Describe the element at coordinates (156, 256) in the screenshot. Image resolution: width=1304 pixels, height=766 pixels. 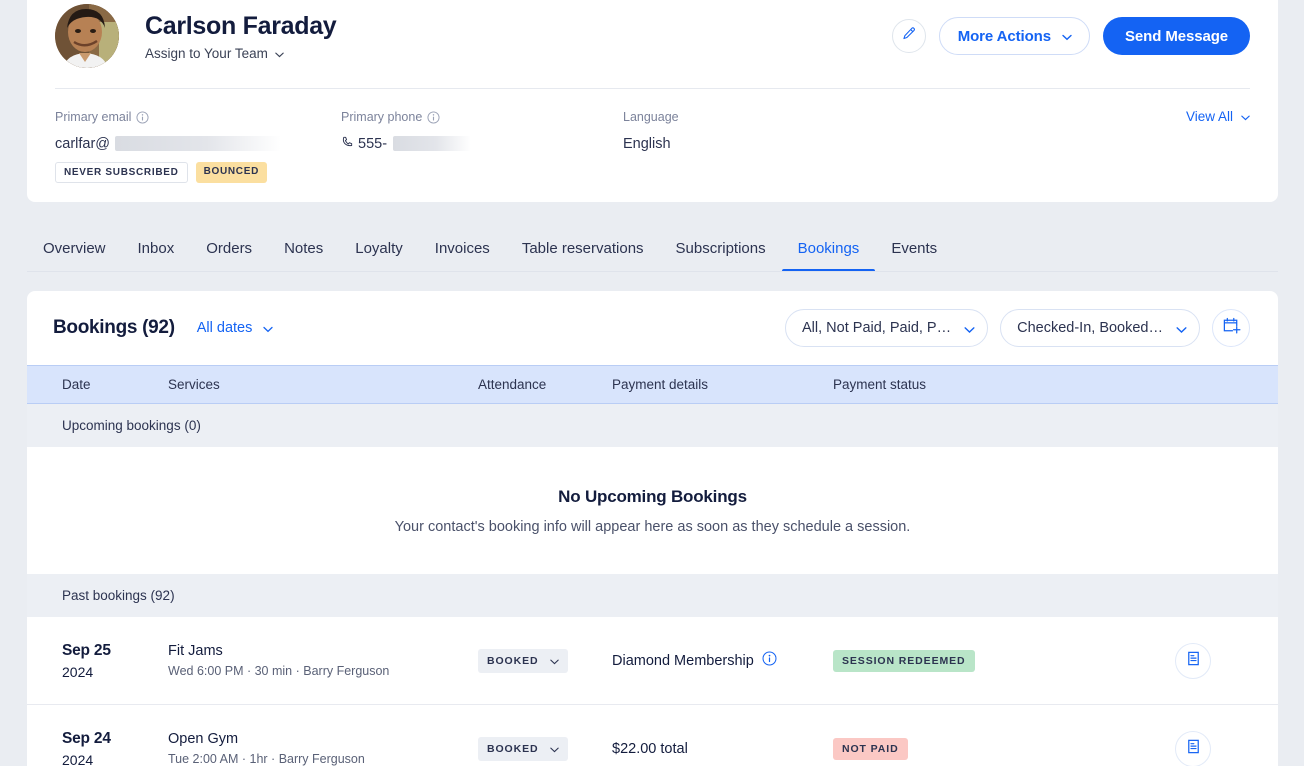
I see `tab-inbox: Inbox` at that location.